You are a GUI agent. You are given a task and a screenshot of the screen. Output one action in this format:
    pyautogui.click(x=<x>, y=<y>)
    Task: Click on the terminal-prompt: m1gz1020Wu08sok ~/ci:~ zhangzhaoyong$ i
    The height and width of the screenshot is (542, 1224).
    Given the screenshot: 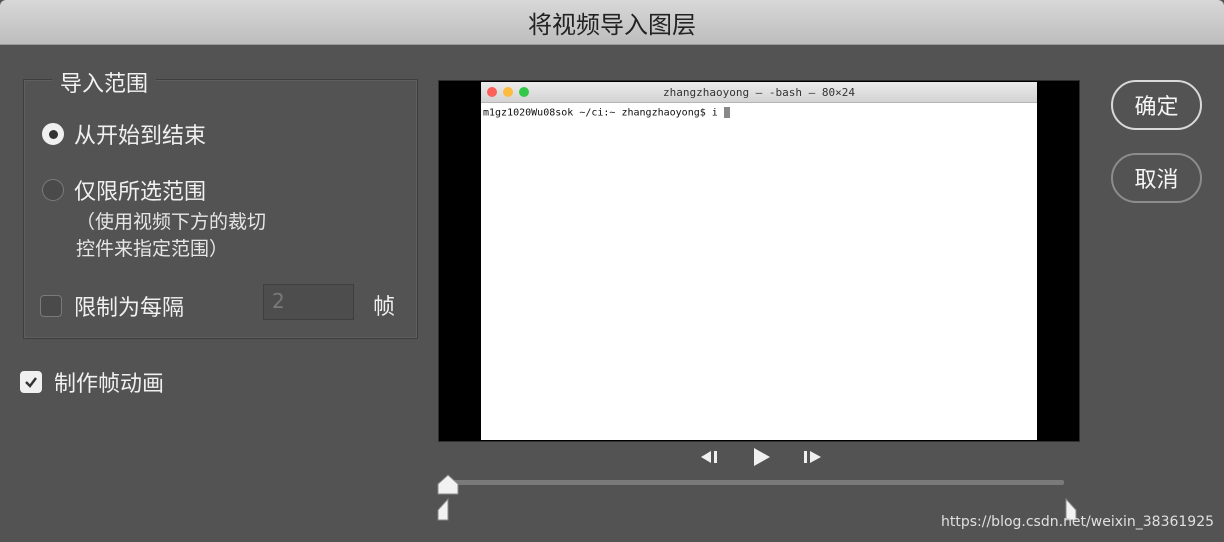 What is the action you would take?
    pyautogui.click(x=600, y=113)
    